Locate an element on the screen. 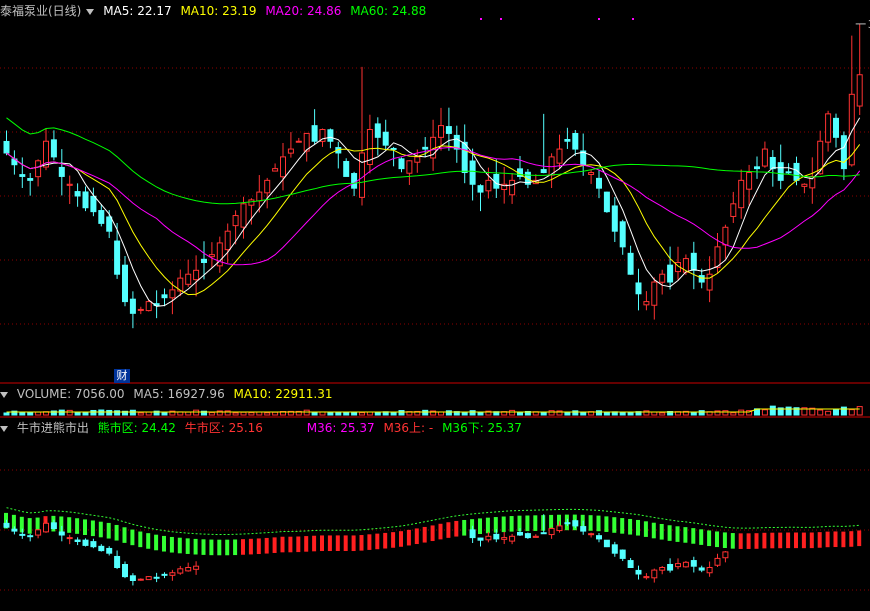 The height and width of the screenshot is (611, 870). stock-title: 泰福泵业(日线) is located at coordinates (40, 11).